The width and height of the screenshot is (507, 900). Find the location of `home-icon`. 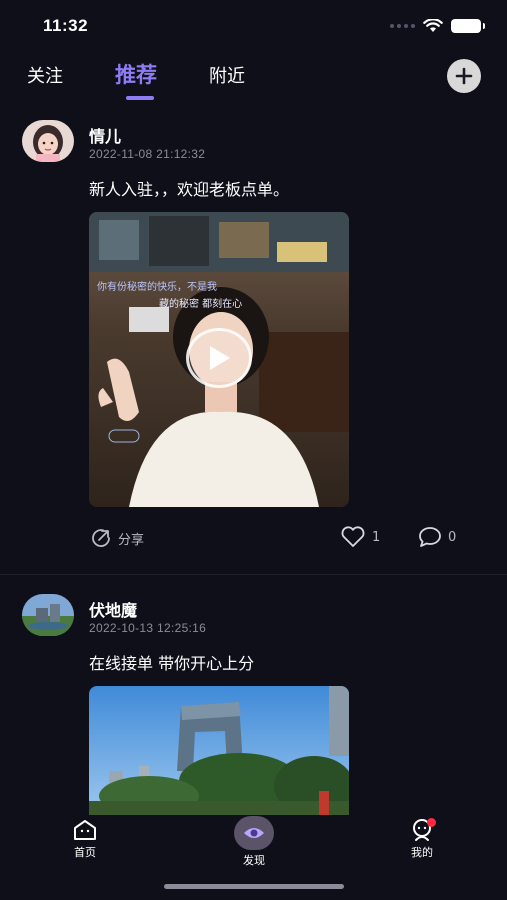

home-icon is located at coordinates (85, 830).